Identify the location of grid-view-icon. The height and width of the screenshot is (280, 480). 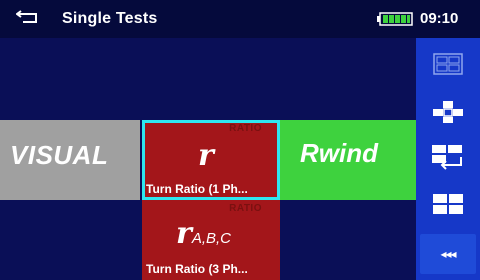
(448, 64).